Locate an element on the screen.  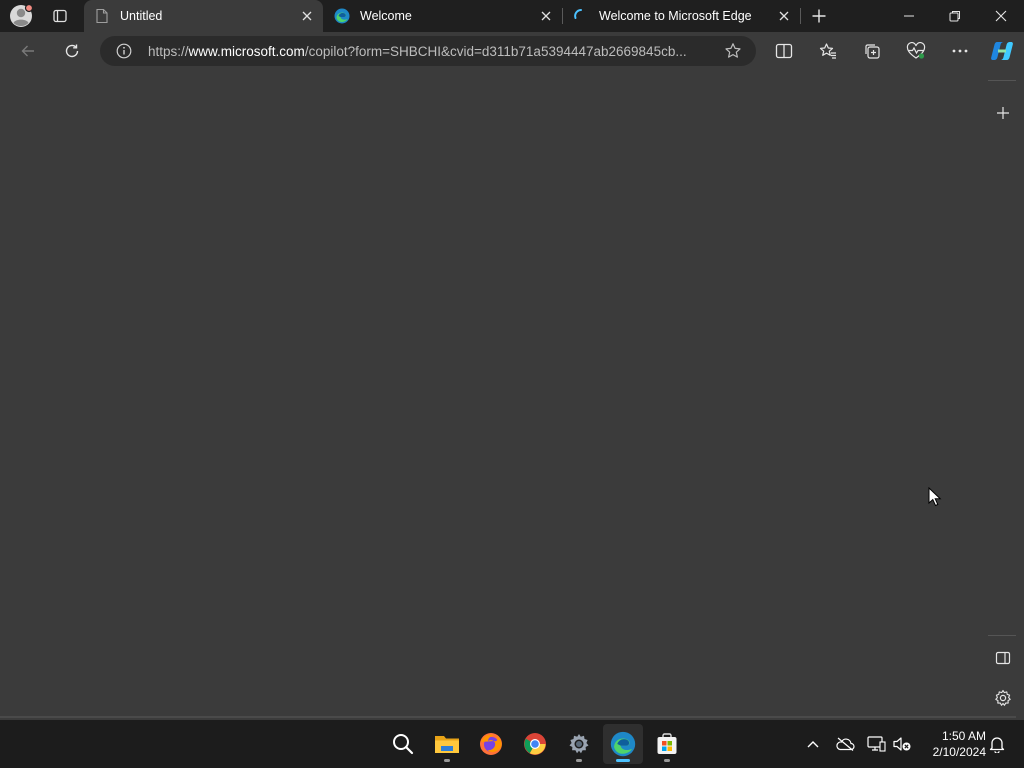
info-icon is located at coordinates (124, 51).